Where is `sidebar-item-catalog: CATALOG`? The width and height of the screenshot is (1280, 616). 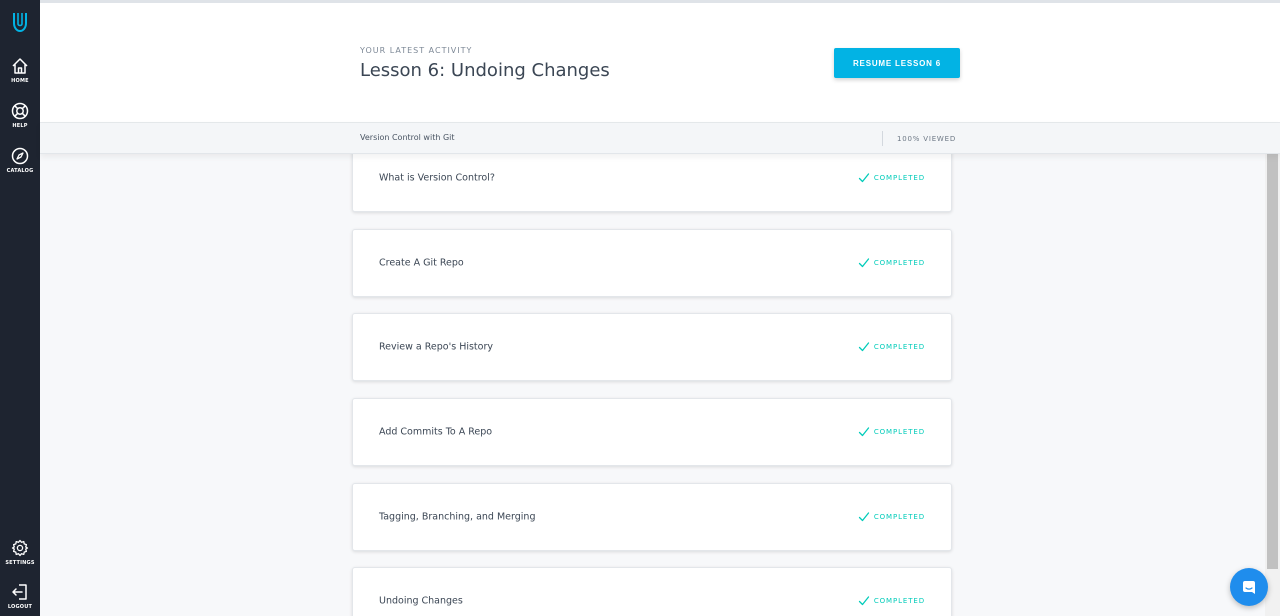
sidebar-item-catalog: CATALOG is located at coordinates (20, 160).